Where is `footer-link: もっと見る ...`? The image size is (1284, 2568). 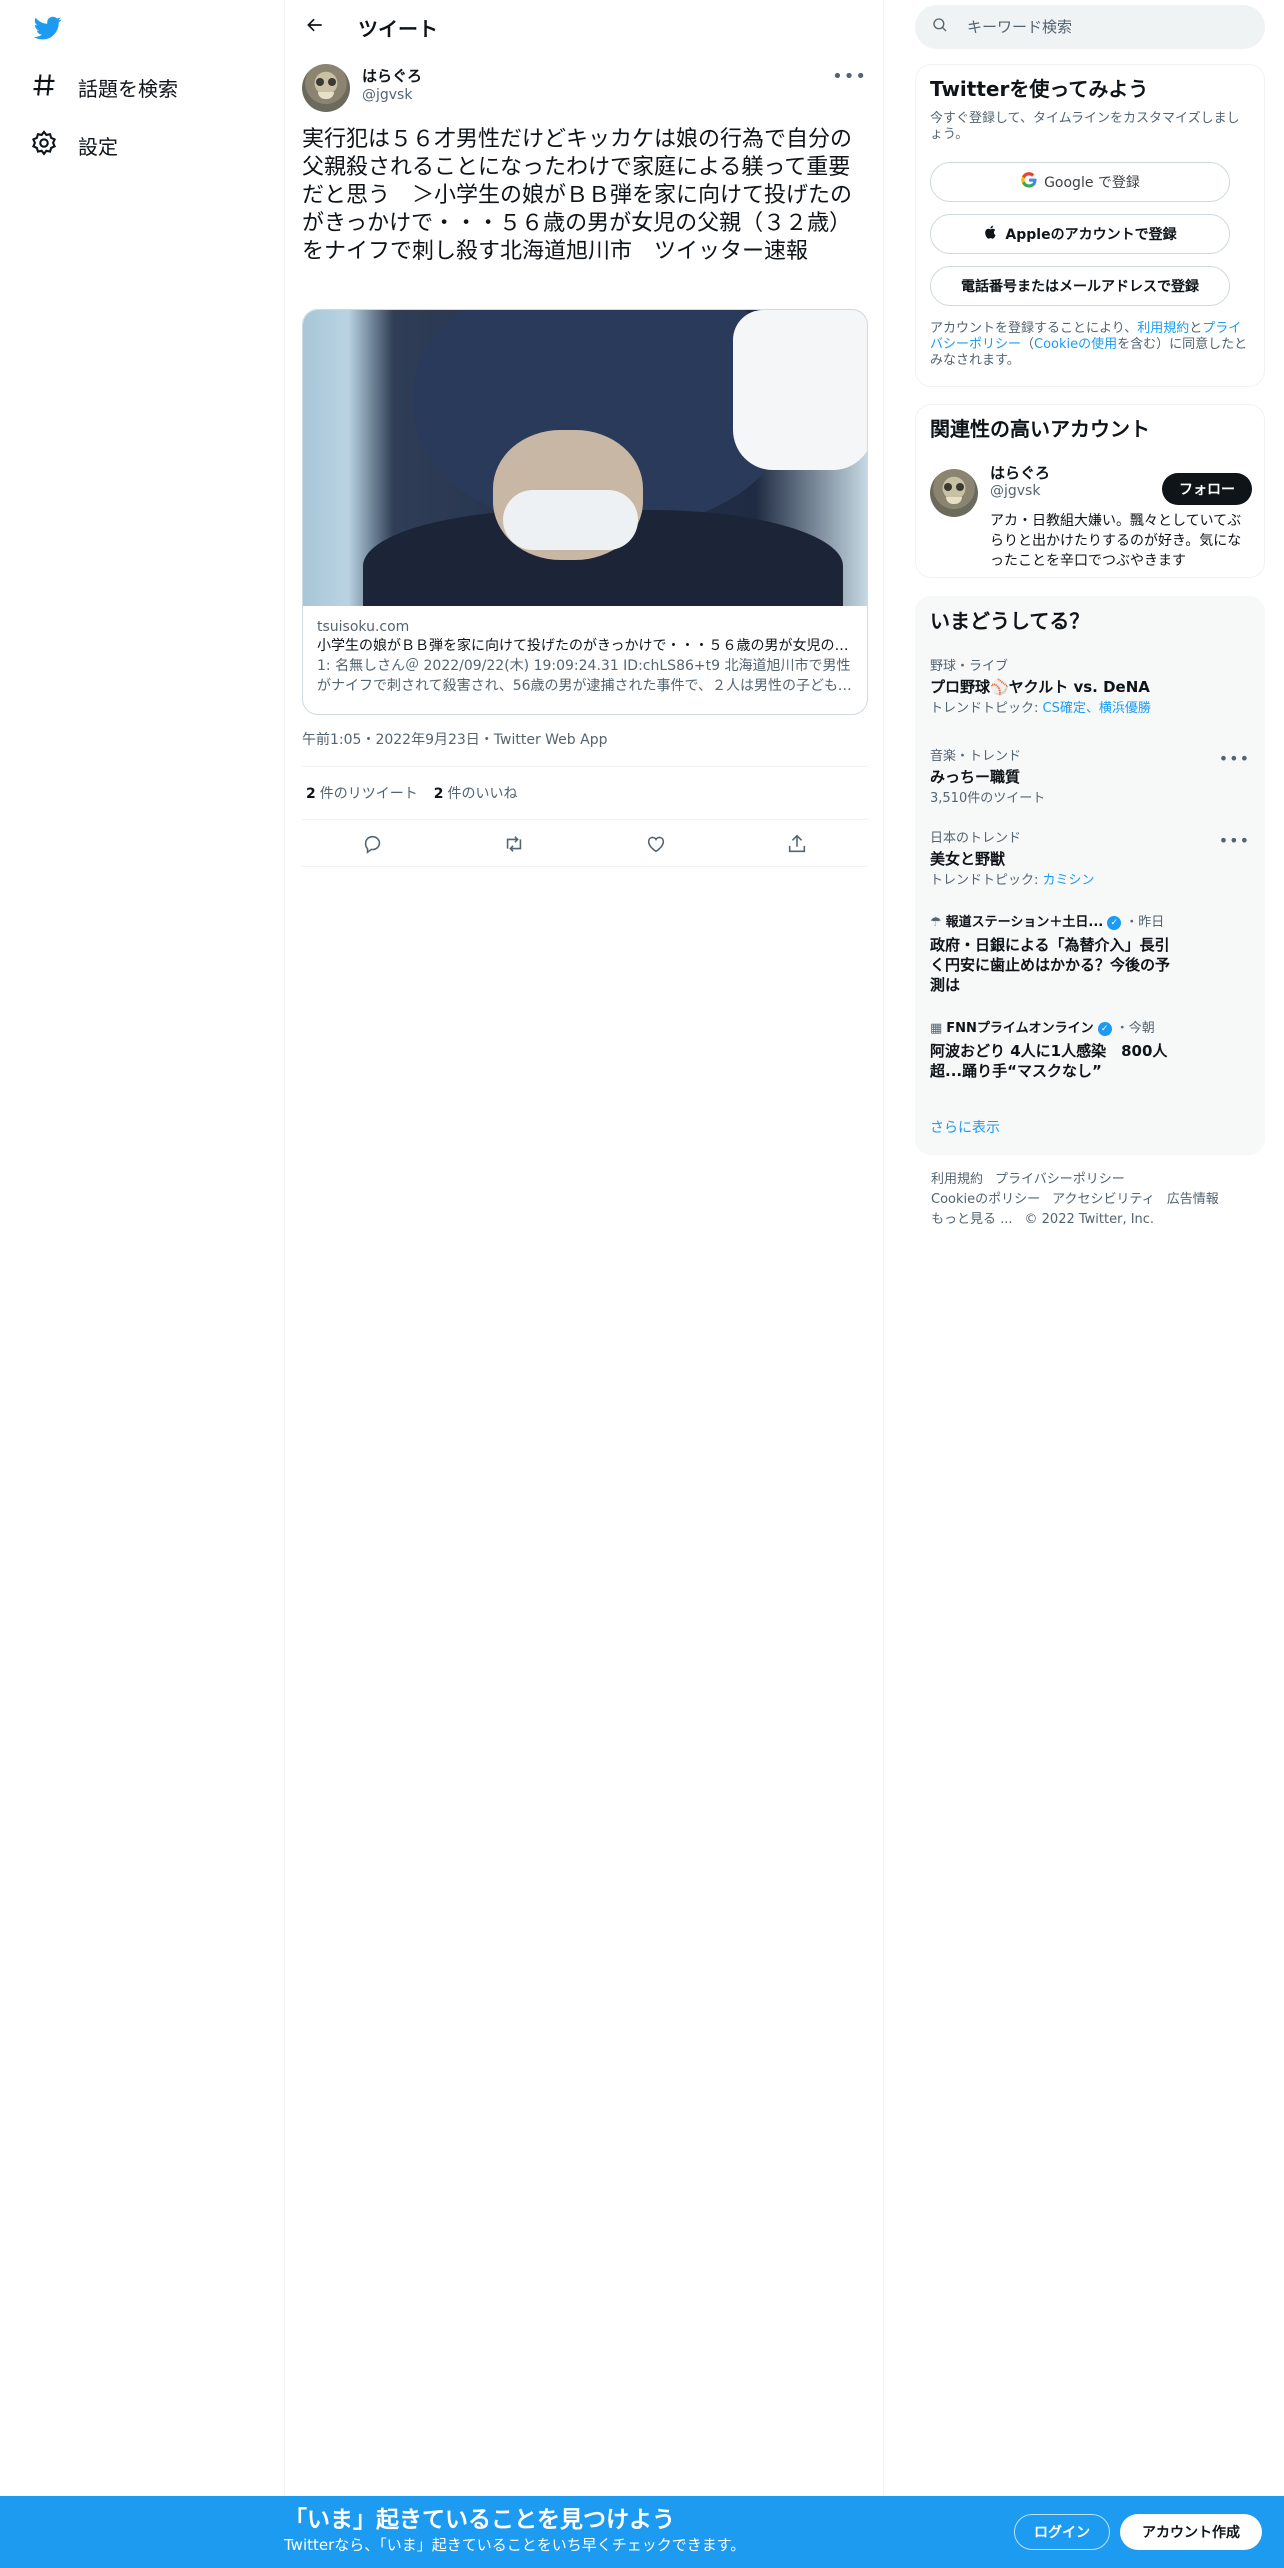
footer-link: もっと見る ... is located at coordinates (972, 1219).